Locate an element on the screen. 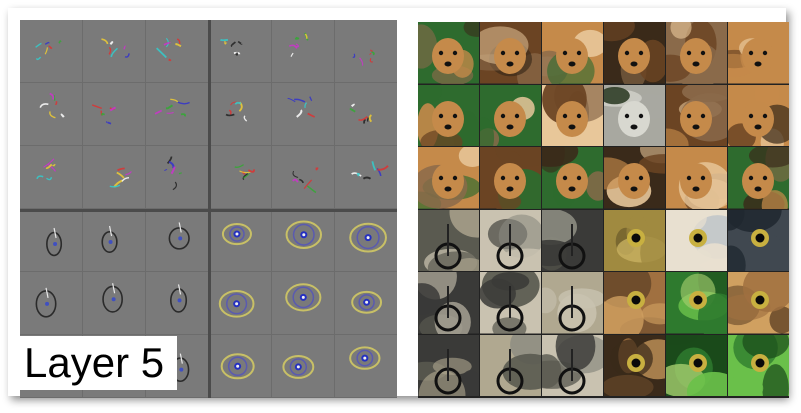 The image size is (801, 413). layer-label: Layer 5 is located at coordinates (94, 362).